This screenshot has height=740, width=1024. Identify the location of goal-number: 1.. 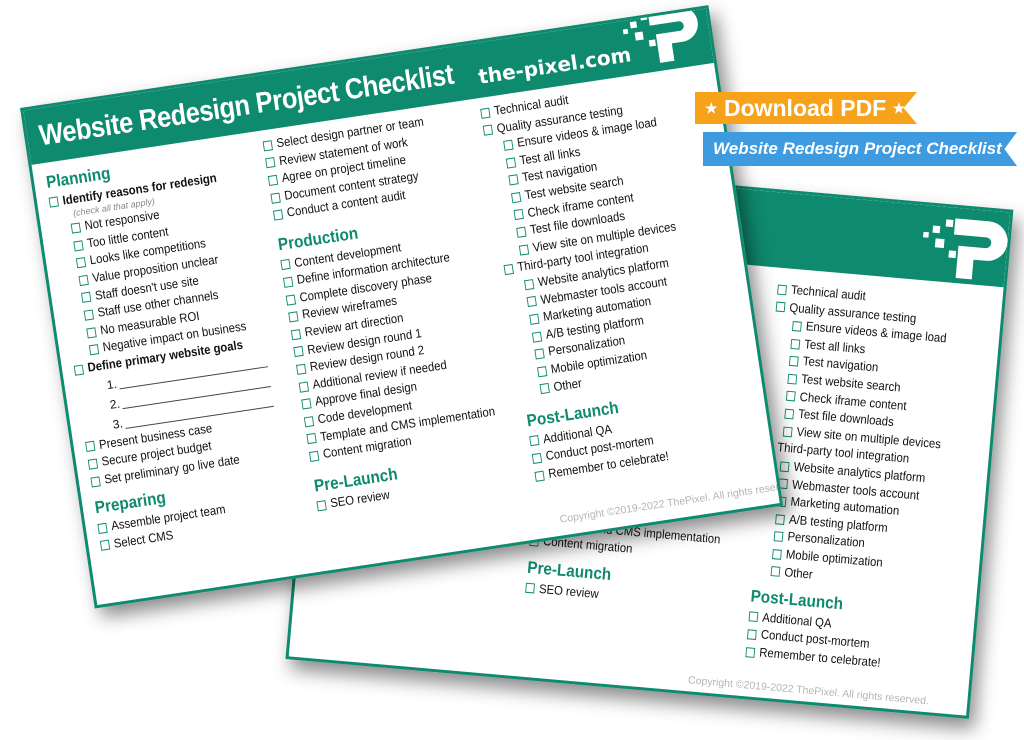
(111, 384).